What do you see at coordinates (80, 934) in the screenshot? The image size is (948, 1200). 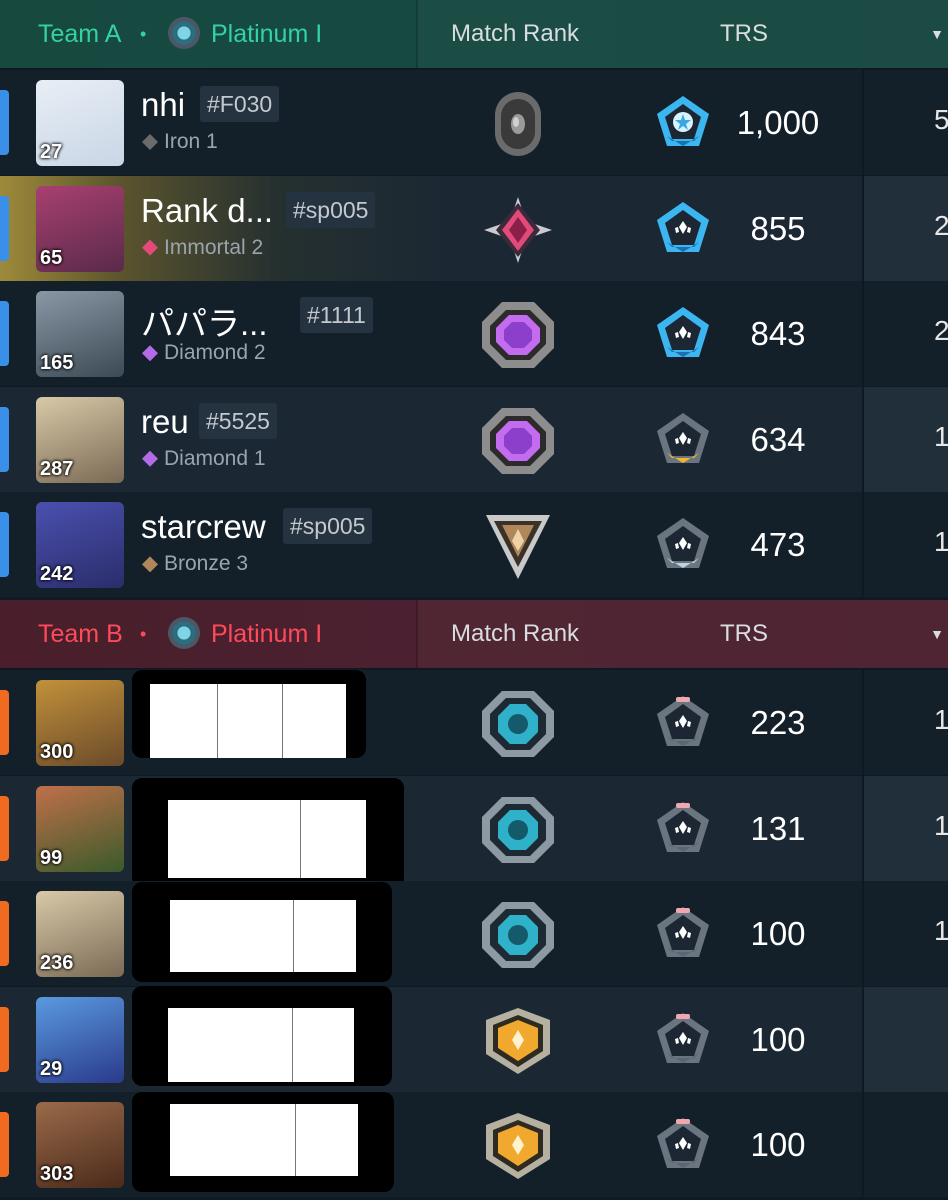 I see `agent-avatar: 236` at bounding box center [80, 934].